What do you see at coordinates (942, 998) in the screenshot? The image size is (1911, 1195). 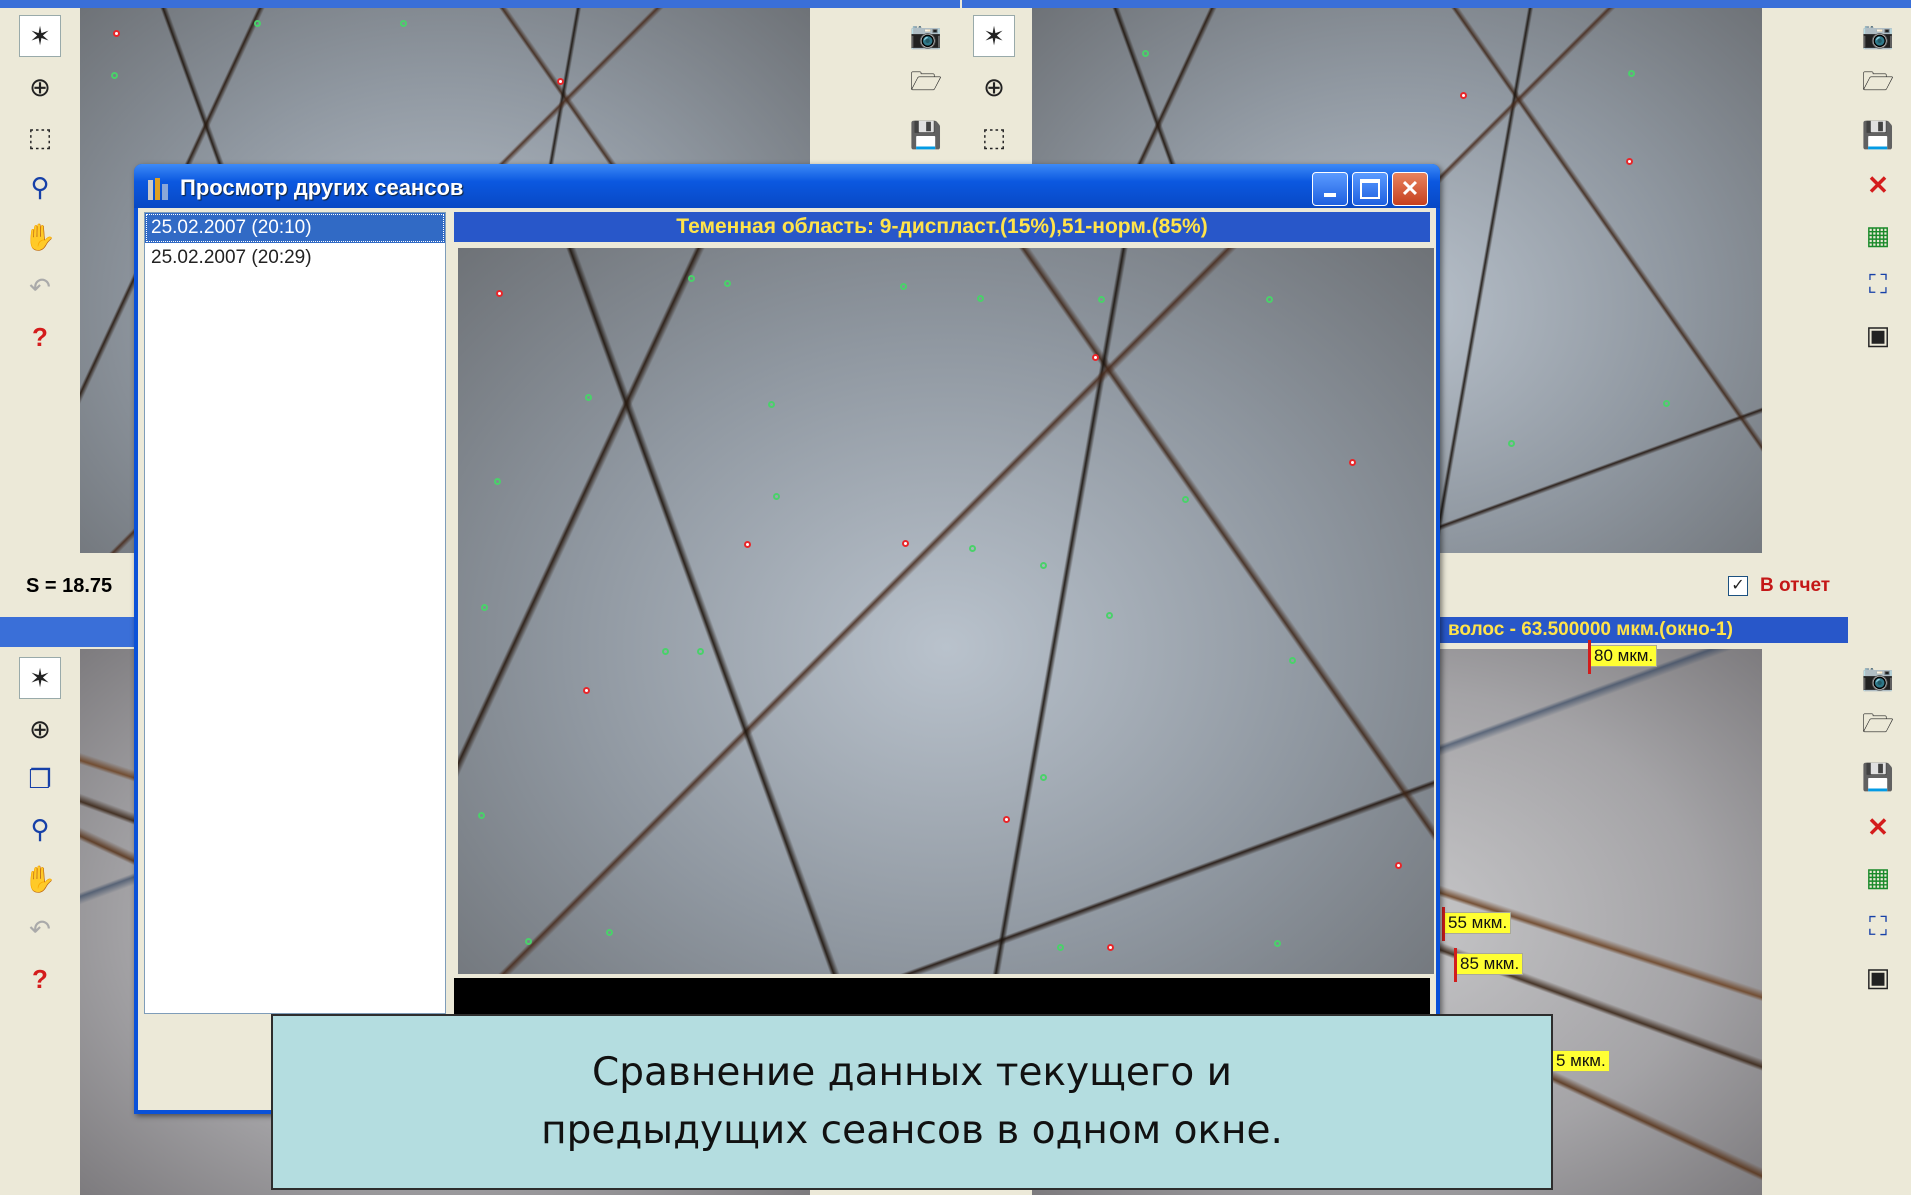 I see `image-scroll-area` at bounding box center [942, 998].